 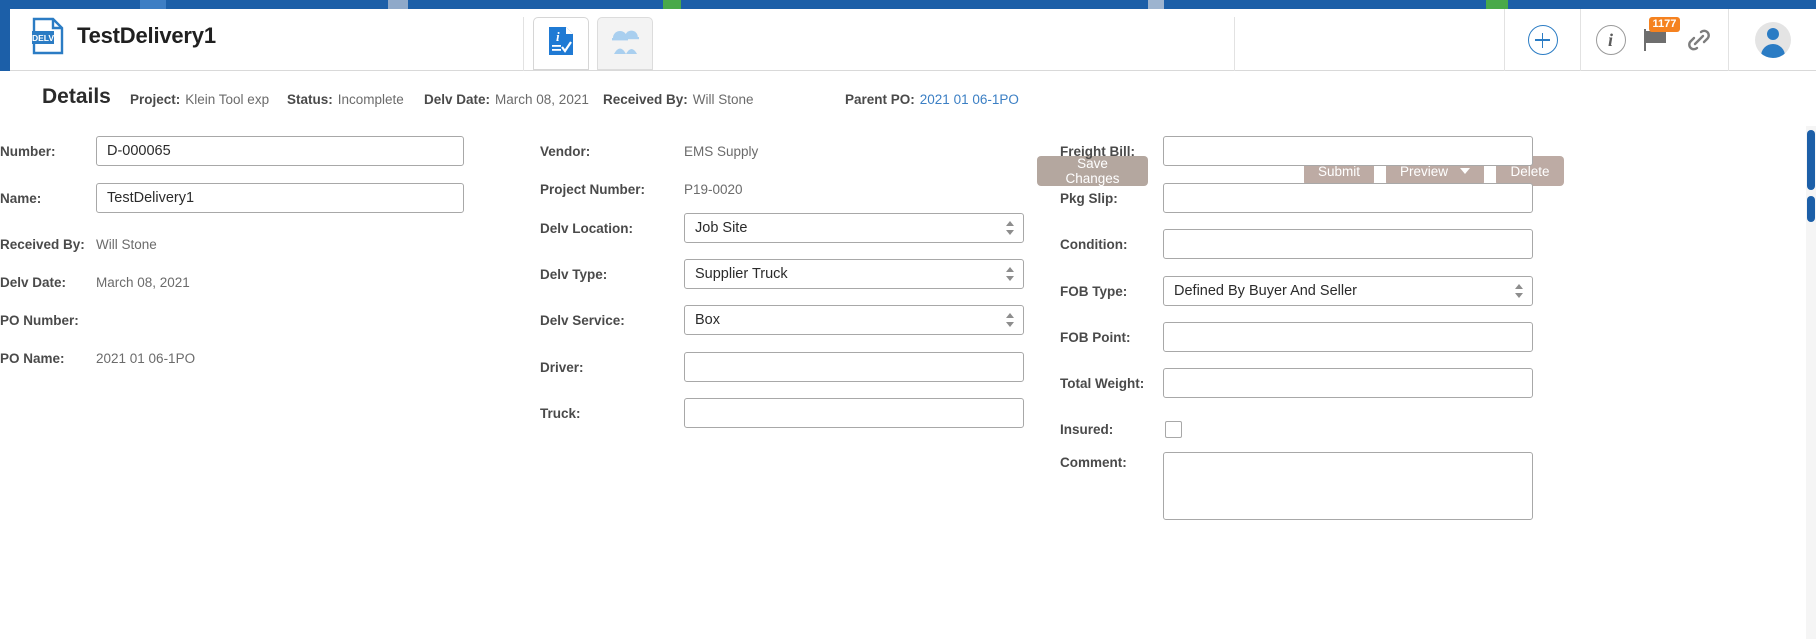 I want to click on delv-type-label: Delv Type:, so click(x=574, y=274).